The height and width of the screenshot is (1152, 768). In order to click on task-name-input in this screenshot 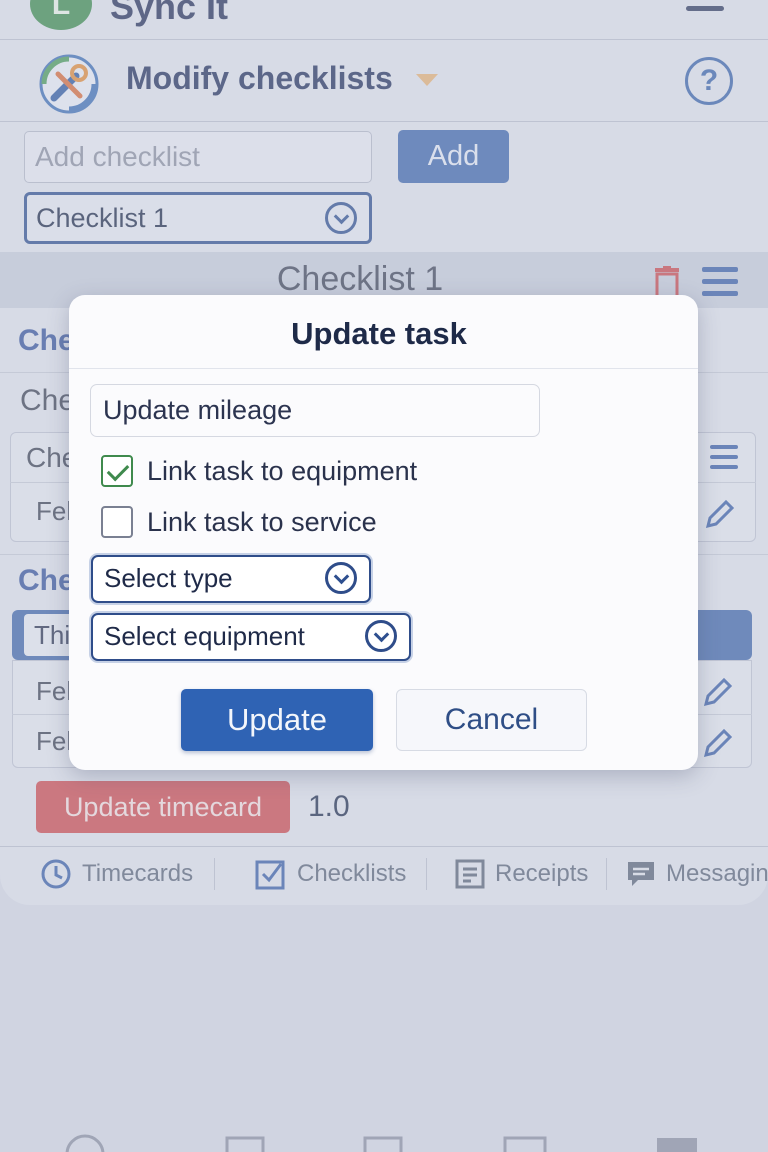, I will do `click(315, 410)`.